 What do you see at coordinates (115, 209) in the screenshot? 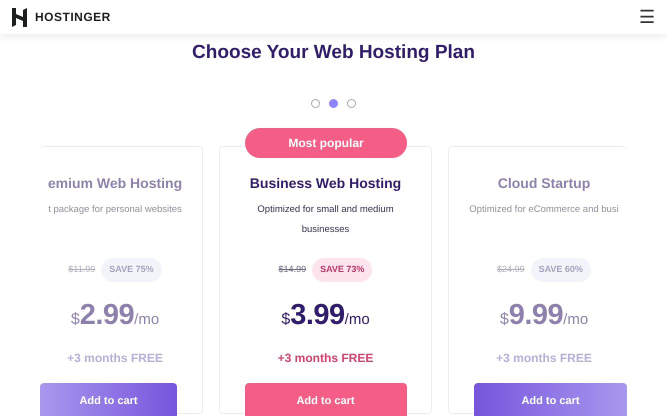
I see `plan-description: t package for personal websites` at bounding box center [115, 209].